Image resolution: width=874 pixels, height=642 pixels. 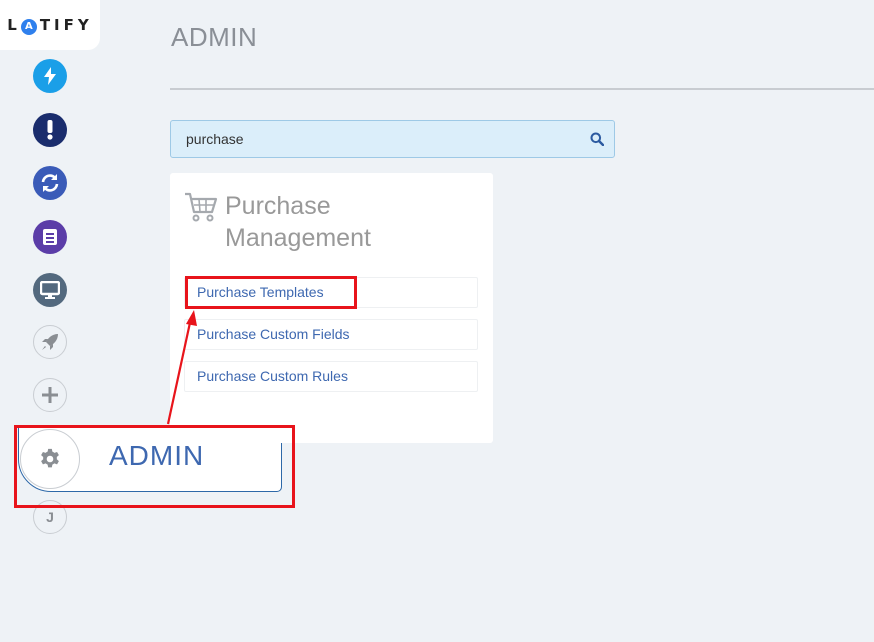 I want to click on card-title: Purchase Management, so click(x=350, y=222).